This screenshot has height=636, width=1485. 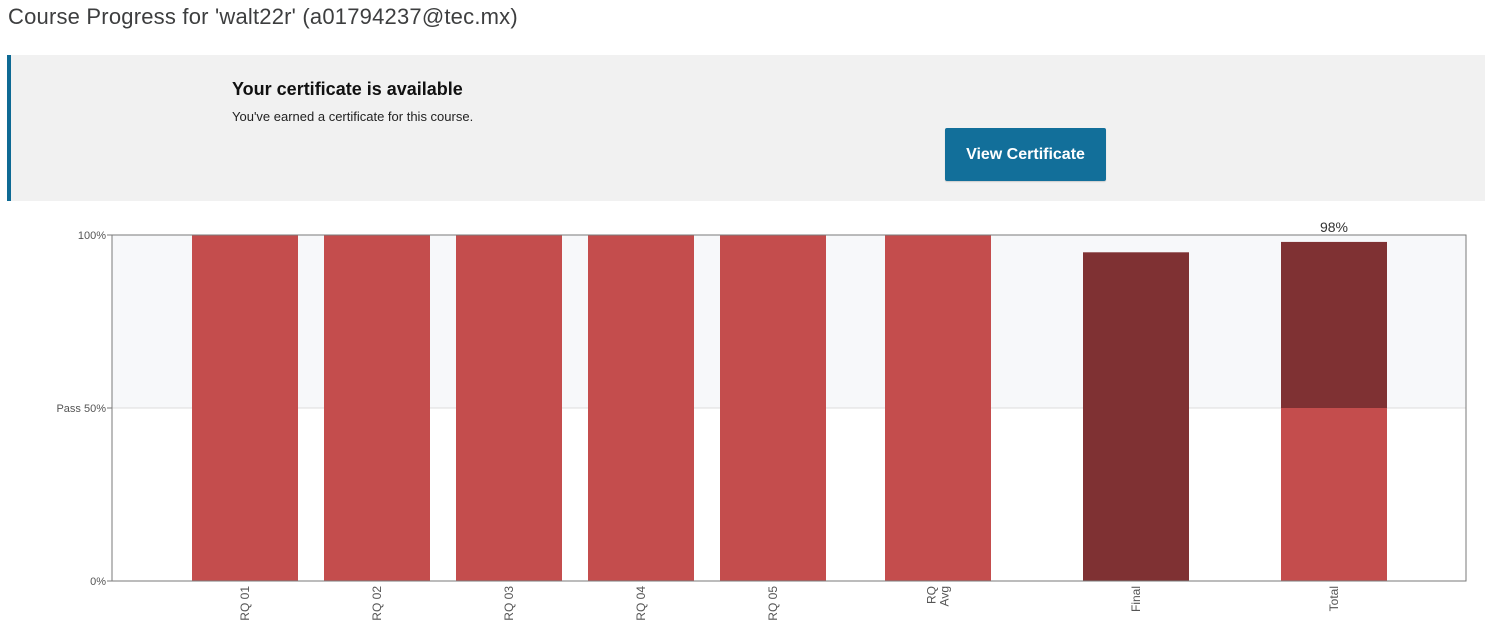 What do you see at coordinates (245, 603) in the screenshot?
I see `x-tick-label: RQ 01` at bounding box center [245, 603].